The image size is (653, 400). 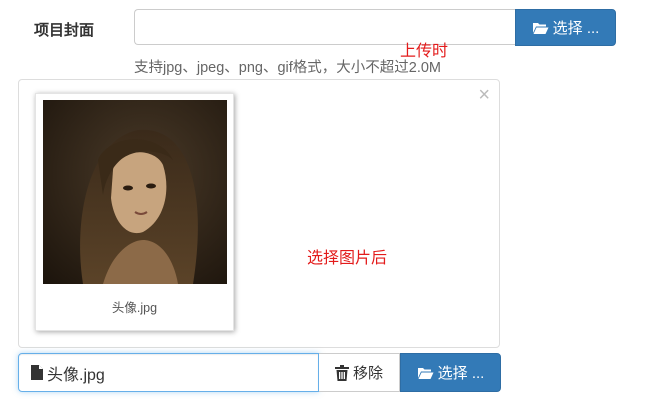 What do you see at coordinates (341, 372) in the screenshot?
I see `trash-icon` at bounding box center [341, 372].